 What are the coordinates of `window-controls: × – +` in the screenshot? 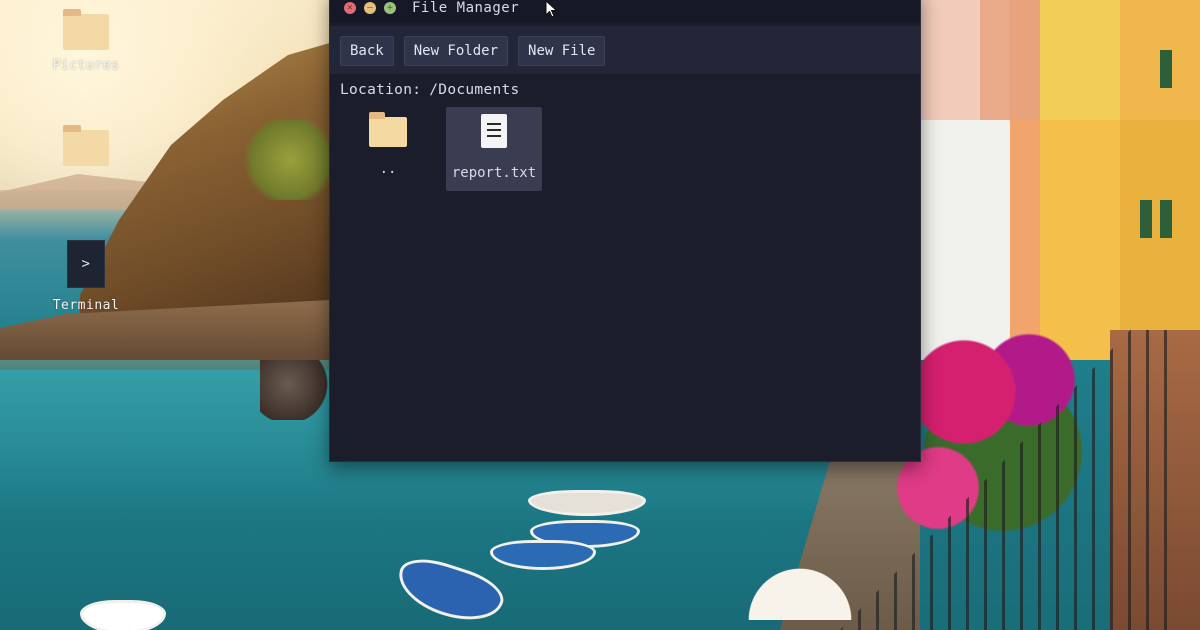 It's located at (370, 8).